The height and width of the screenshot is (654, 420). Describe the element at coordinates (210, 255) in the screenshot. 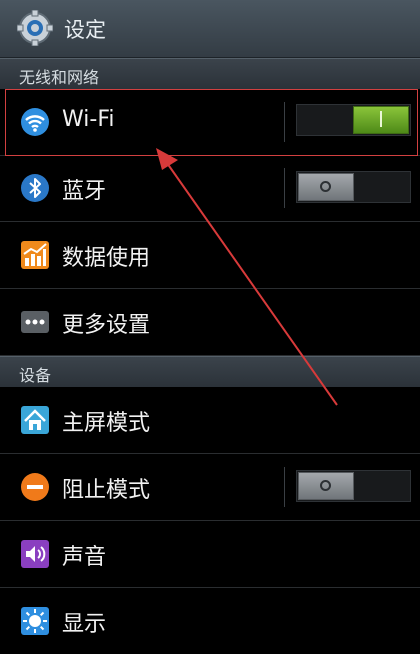

I see `settings-item-data-usage: 数据使用` at that location.